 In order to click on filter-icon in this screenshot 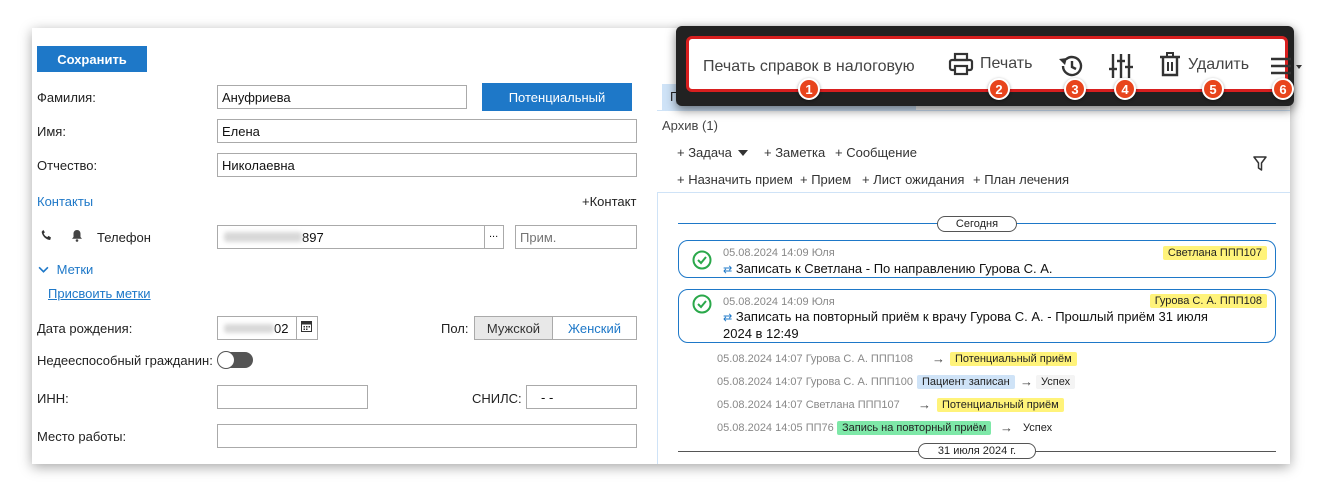, I will do `click(1260, 164)`.